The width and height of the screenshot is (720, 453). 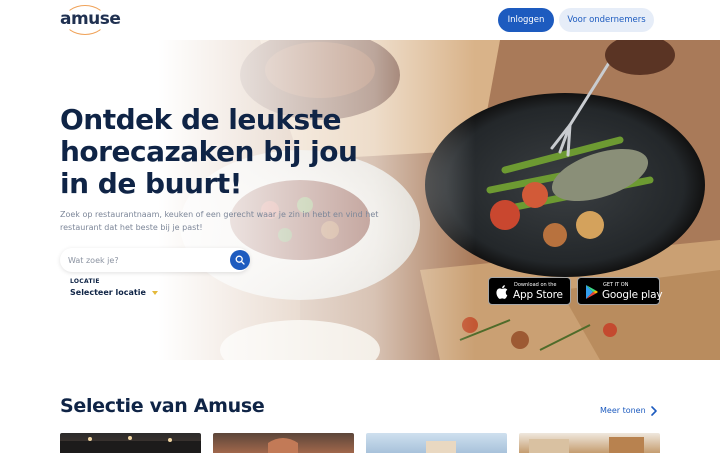 I want to click on google-play-badge: GET IT ON Google play, so click(x=620, y=291).